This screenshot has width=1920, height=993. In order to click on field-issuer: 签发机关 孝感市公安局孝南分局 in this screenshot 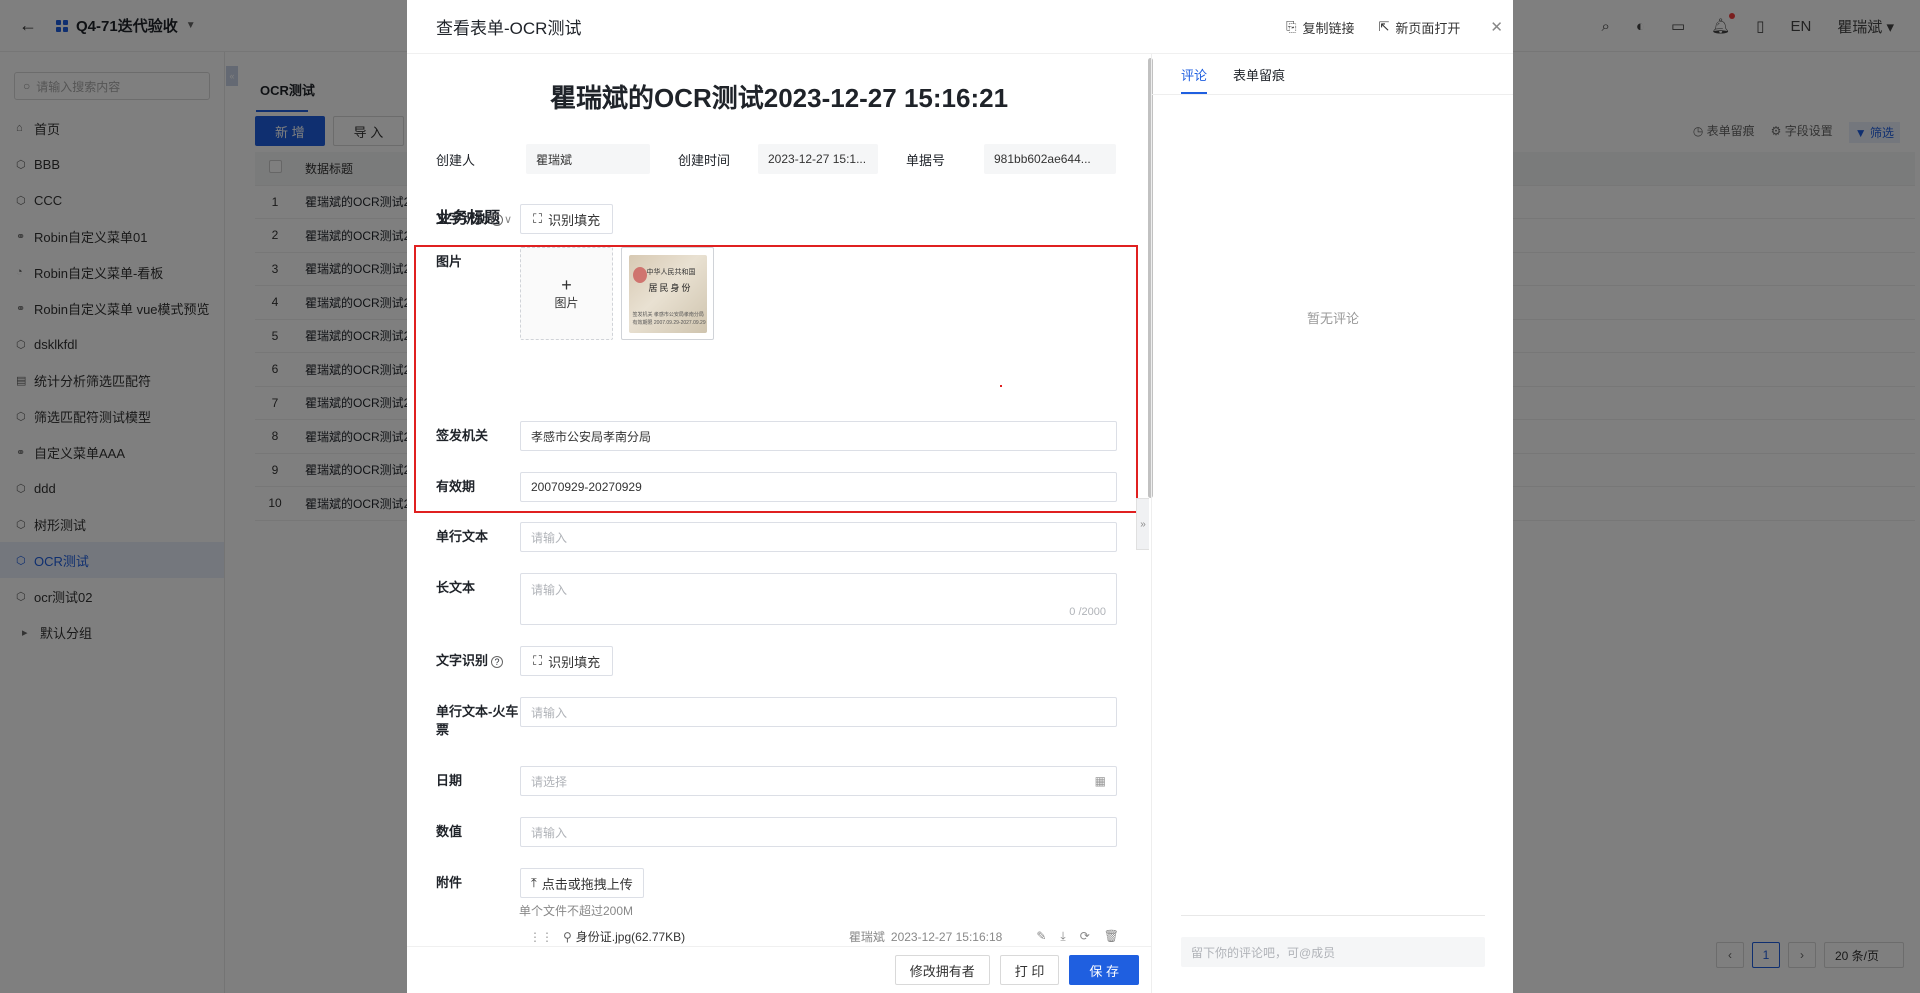, I will do `click(776, 436)`.